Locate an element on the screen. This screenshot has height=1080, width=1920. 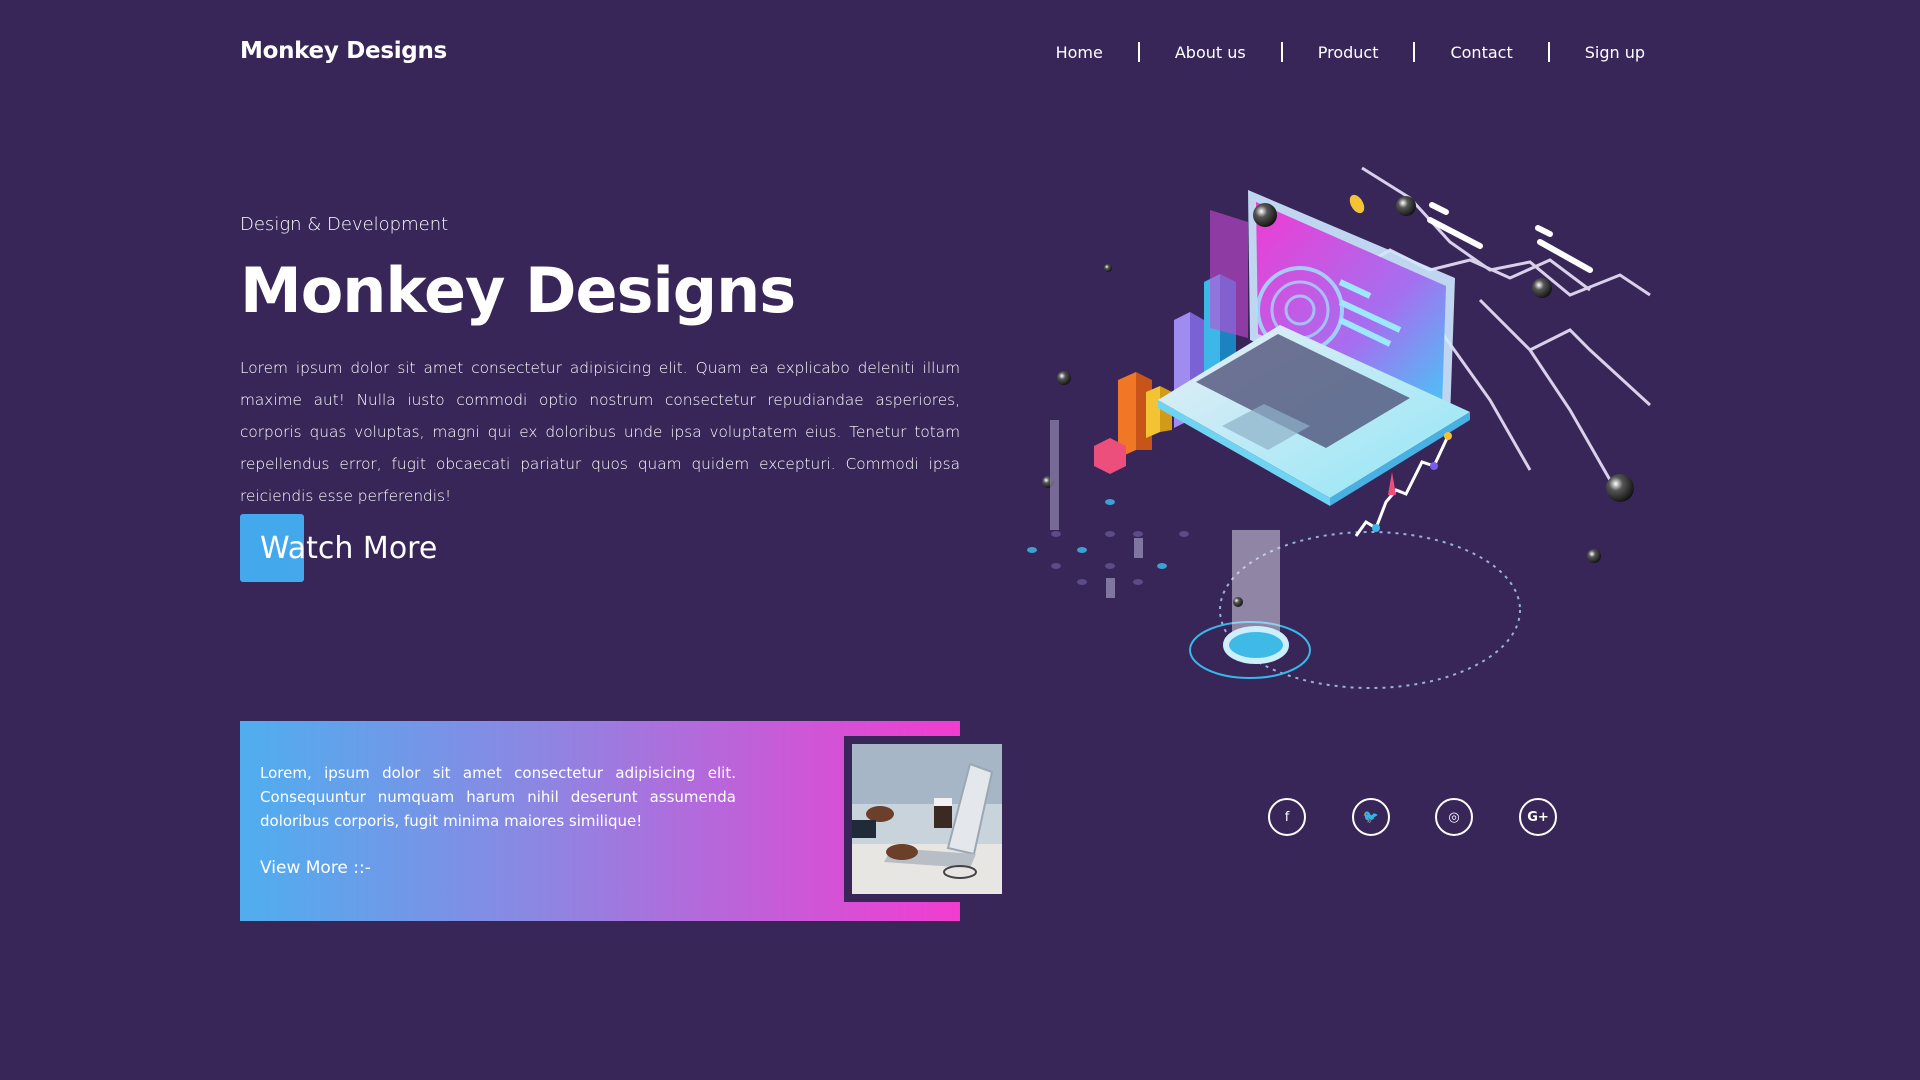
nav-contact: Contact is located at coordinates (1481, 52).